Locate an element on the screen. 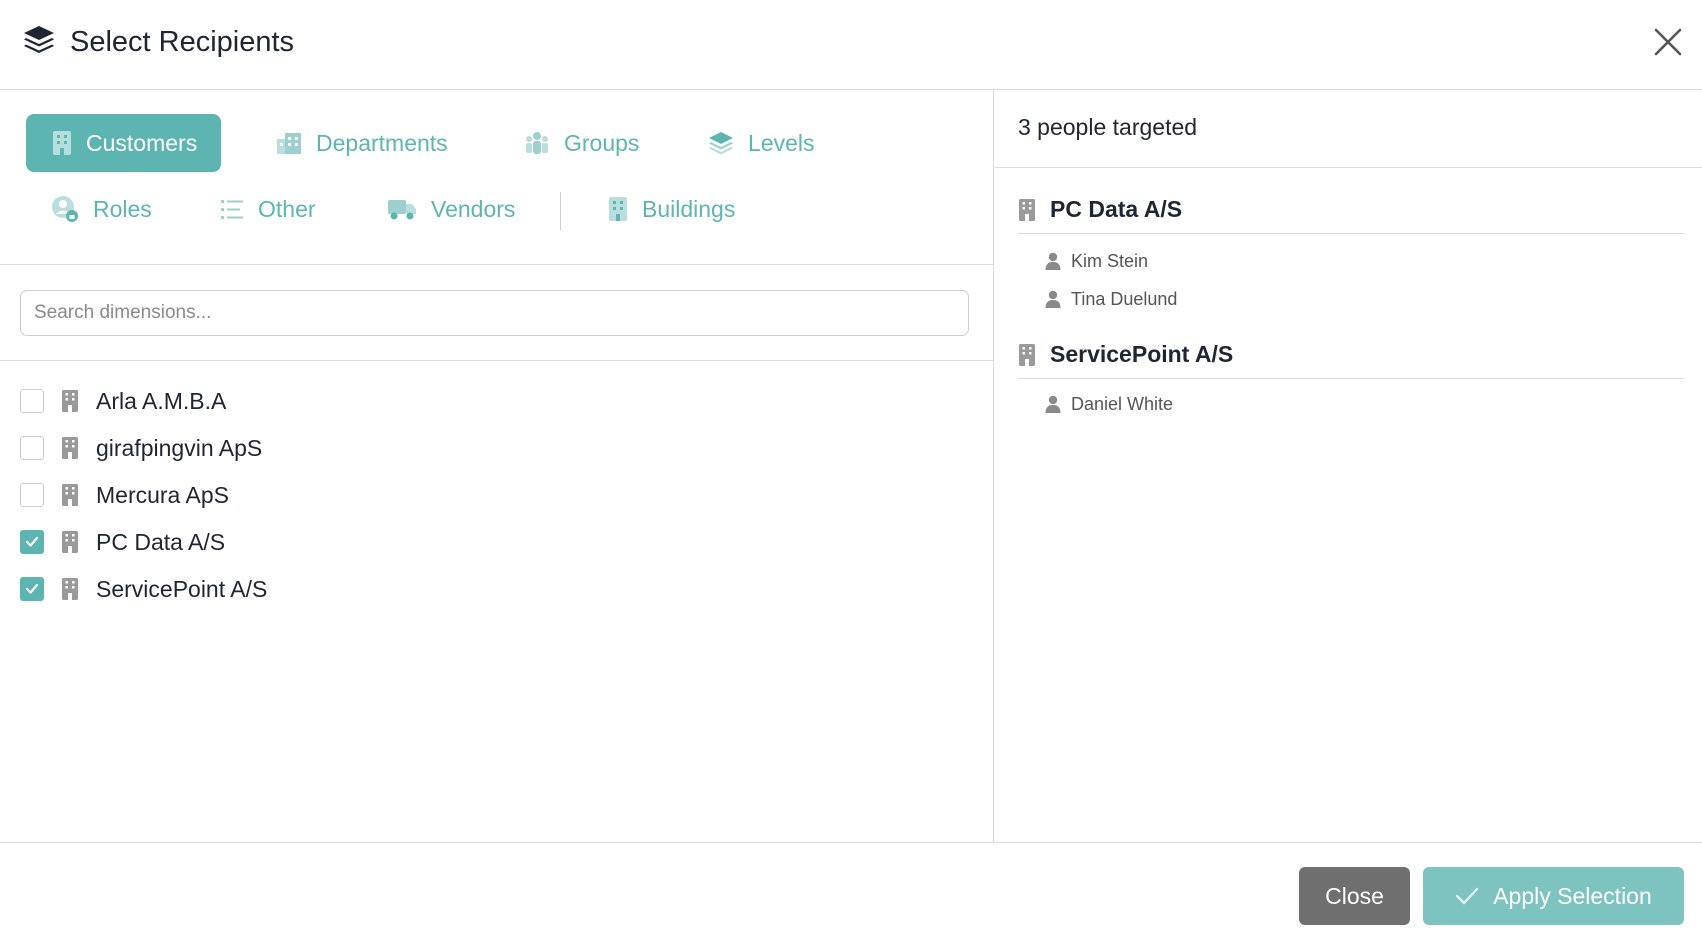  tab-label: Levels is located at coordinates (781, 142).